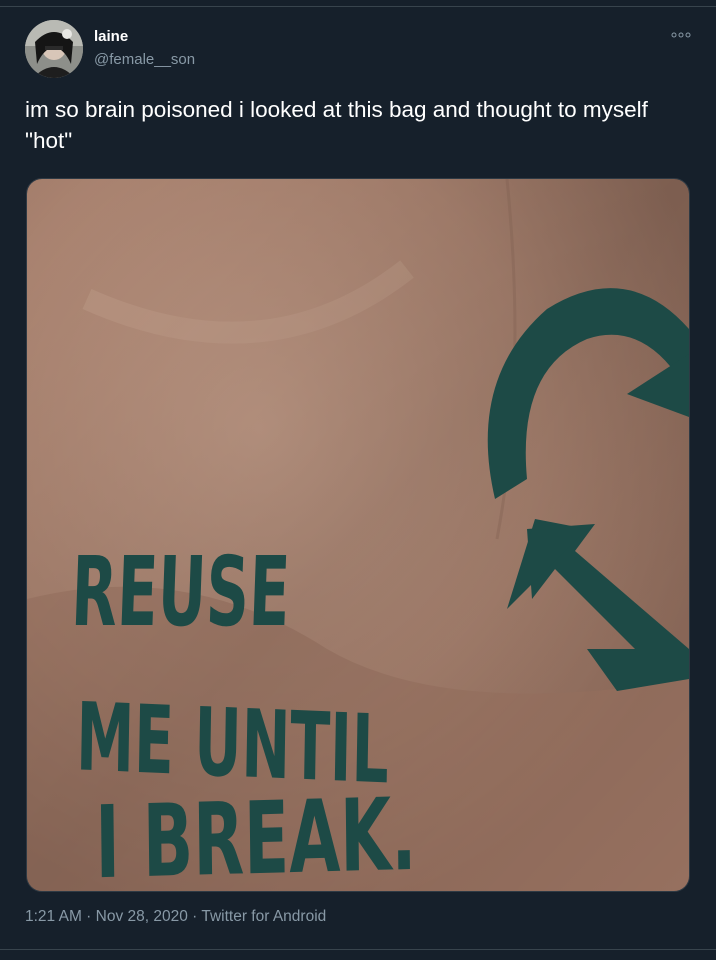 The image size is (716, 960). What do you see at coordinates (681, 35) in the screenshot?
I see `more-horizontal-icon` at bounding box center [681, 35].